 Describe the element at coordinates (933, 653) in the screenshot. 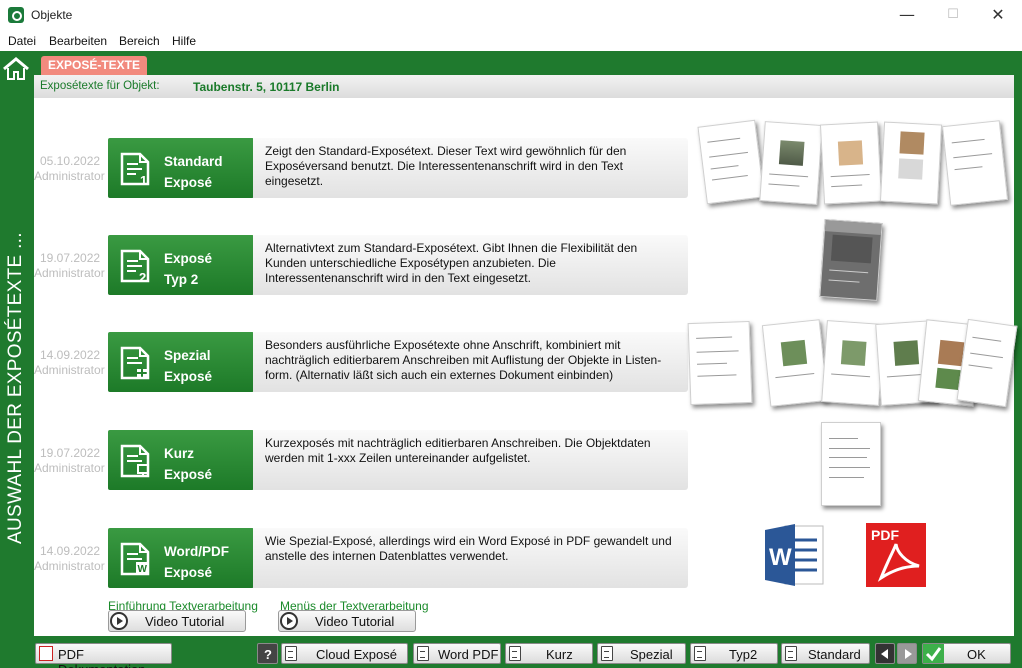

I see `check-icon` at that location.